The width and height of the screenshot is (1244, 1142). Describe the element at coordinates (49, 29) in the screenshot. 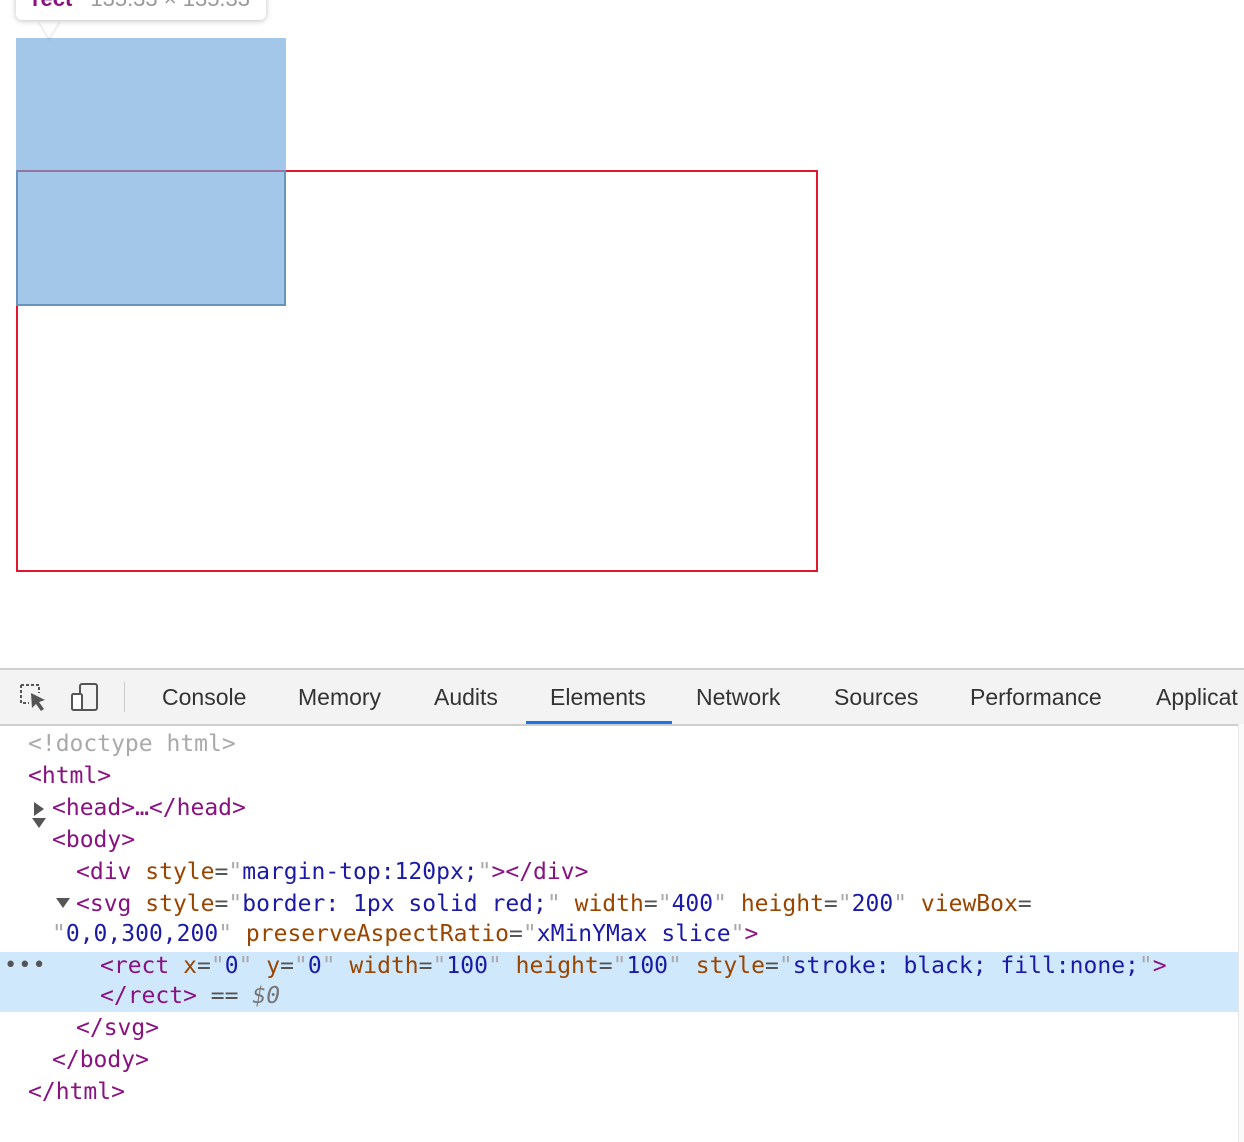

I see `tooltip-arrow` at that location.